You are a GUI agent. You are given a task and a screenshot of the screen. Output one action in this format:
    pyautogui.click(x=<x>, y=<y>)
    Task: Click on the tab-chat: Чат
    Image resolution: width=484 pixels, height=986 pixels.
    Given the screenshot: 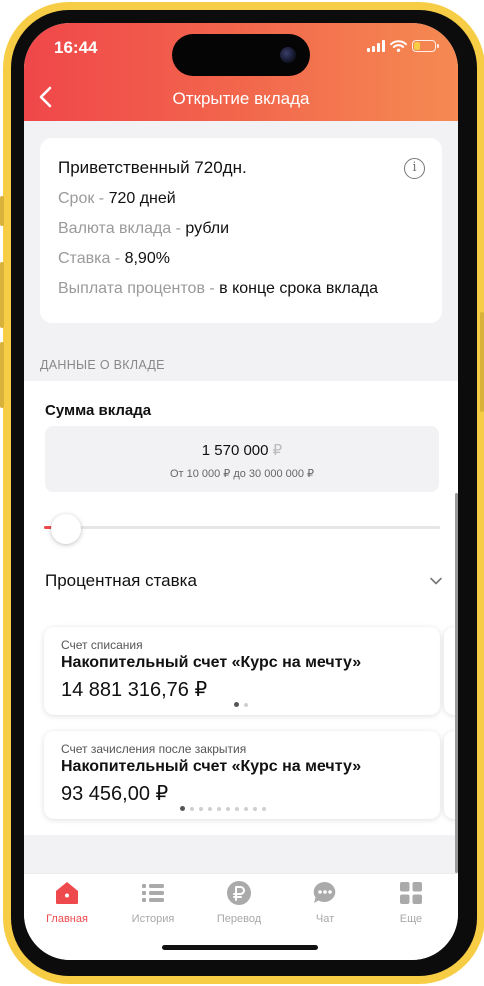 What is the action you would take?
    pyautogui.click(x=325, y=904)
    